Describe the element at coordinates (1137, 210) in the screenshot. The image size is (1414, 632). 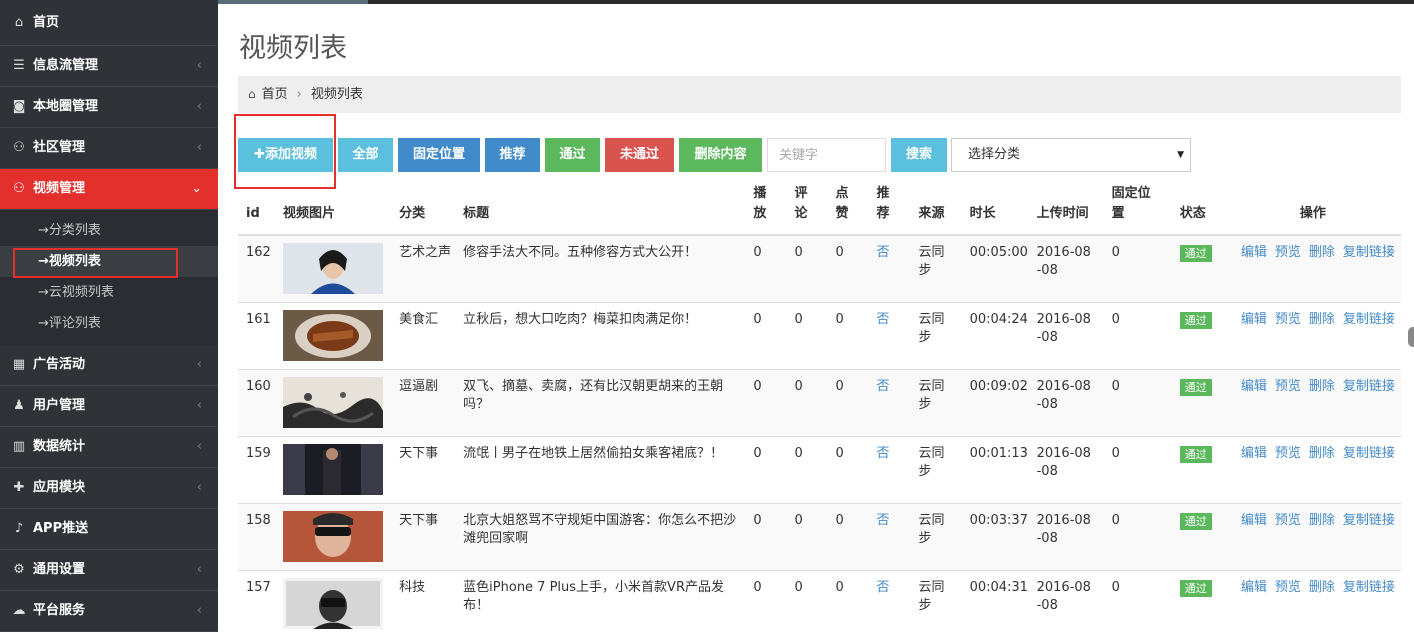
I see `col-header: 固定位置` at that location.